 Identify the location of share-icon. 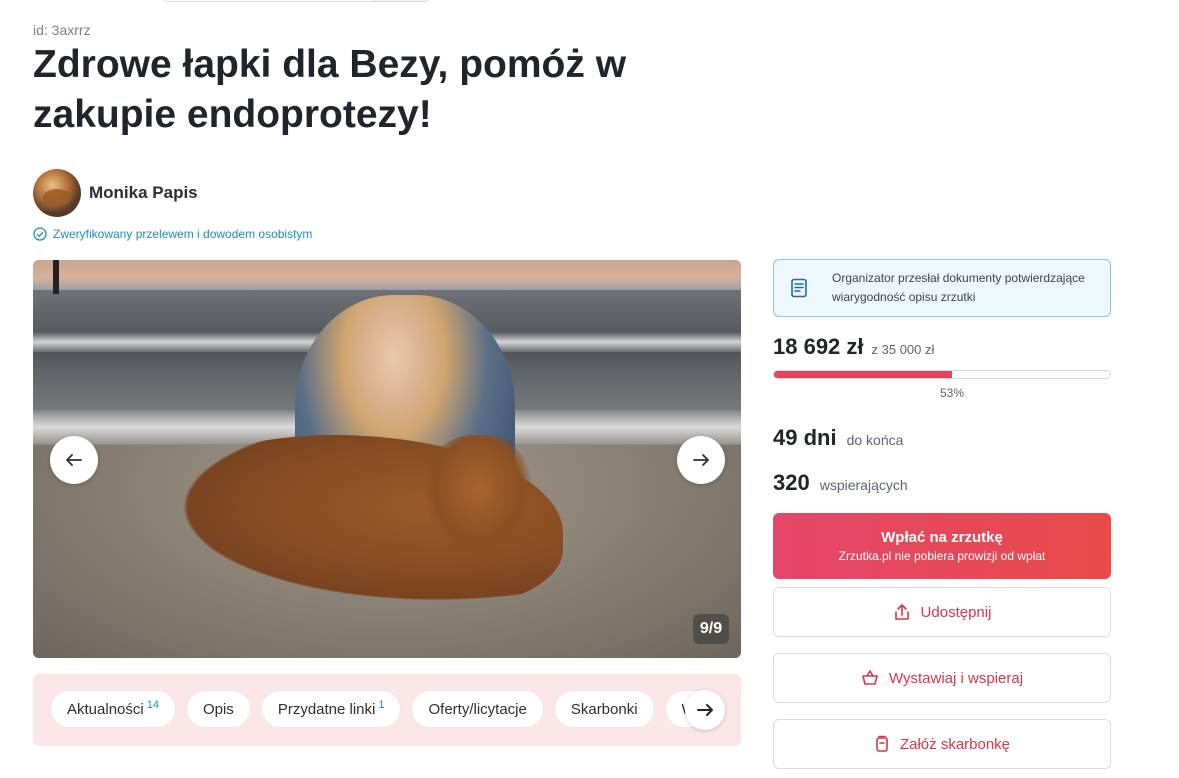
(901, 612).